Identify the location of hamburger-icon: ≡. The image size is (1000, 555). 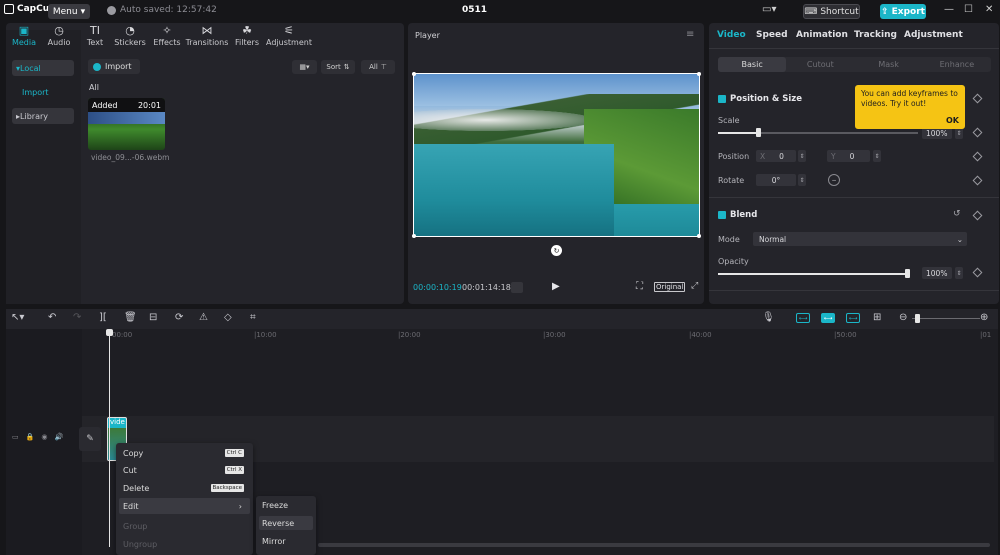
(690, 34).